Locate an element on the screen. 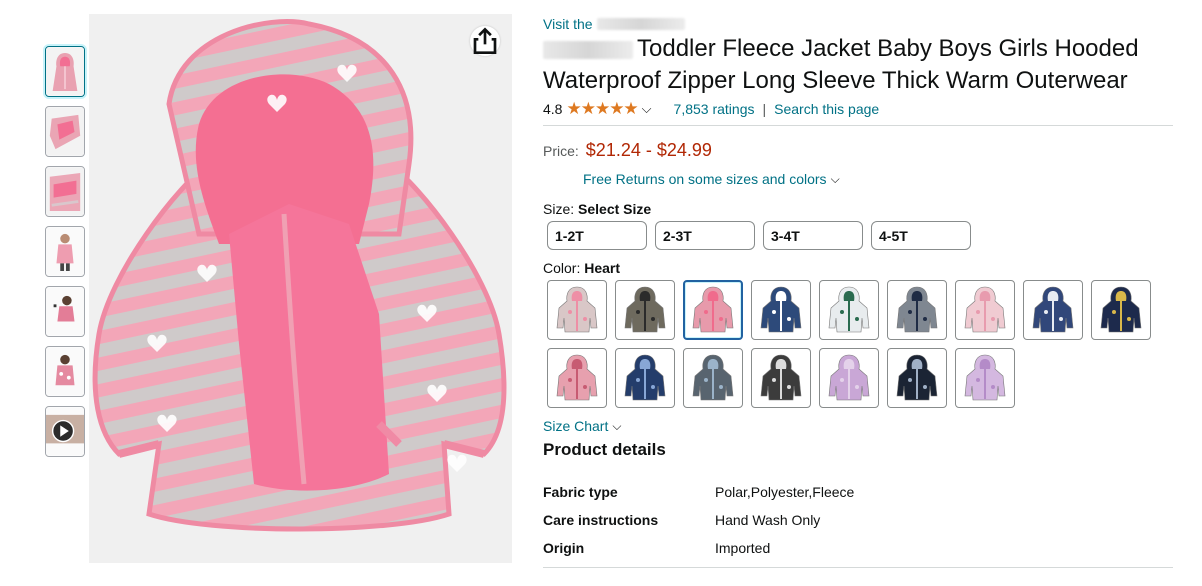  price-range: $21.24 - $24.99 is located at coordinates (648, 150).